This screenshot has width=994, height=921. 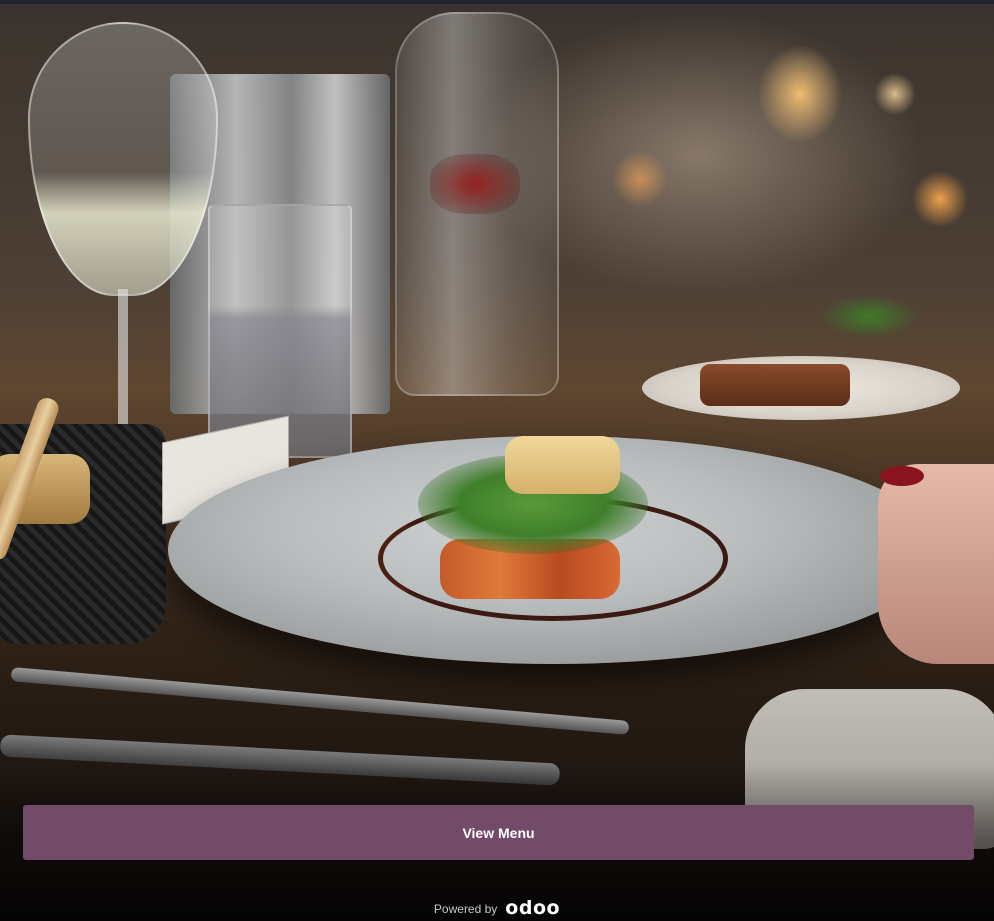 What do you see at coordinates (936, 564) in the screenshot?
I see `hand` at bounding box center [936, 564].